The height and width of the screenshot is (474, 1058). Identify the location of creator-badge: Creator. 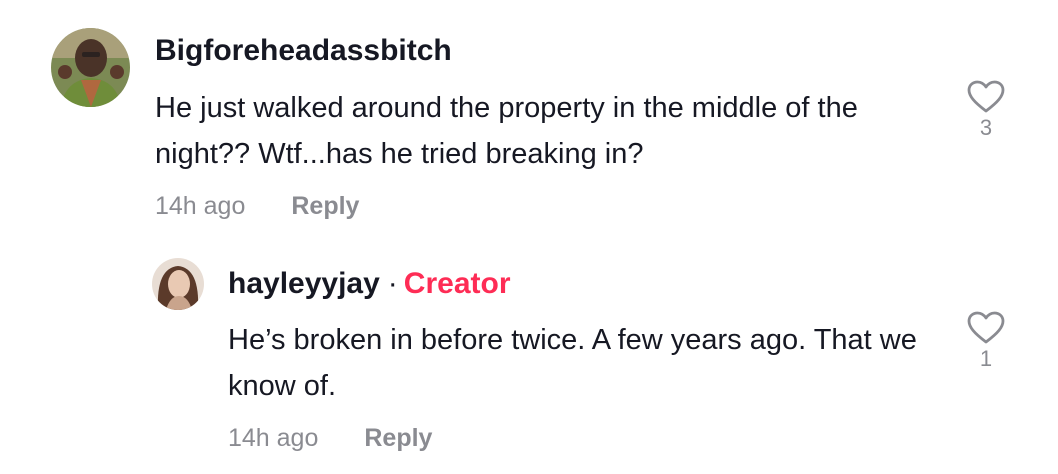
(457, 283).